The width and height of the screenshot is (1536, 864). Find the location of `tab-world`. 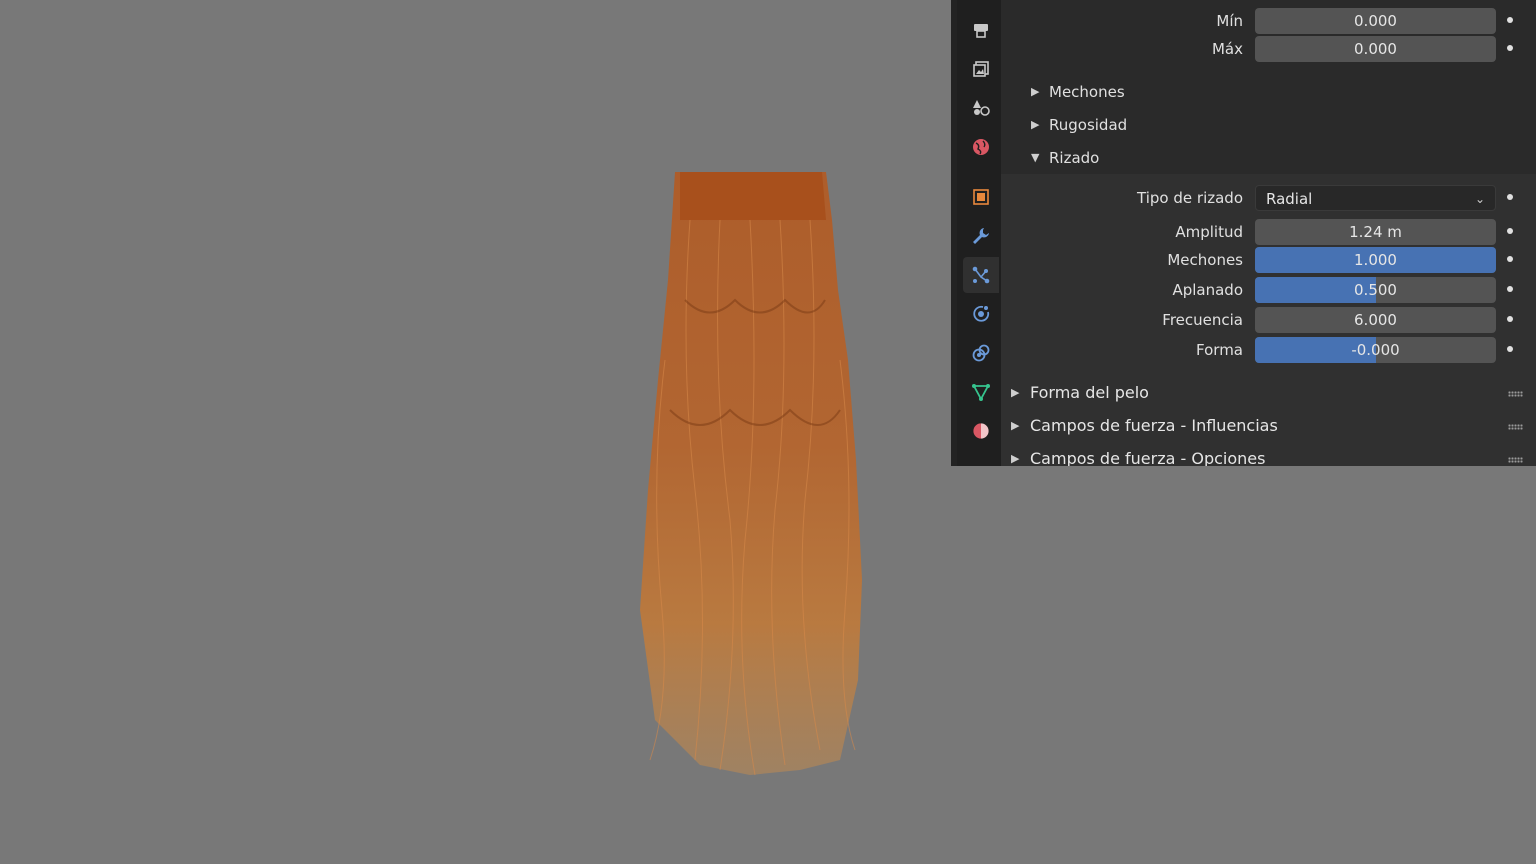

tab-world is located at coordinates (981, 147).